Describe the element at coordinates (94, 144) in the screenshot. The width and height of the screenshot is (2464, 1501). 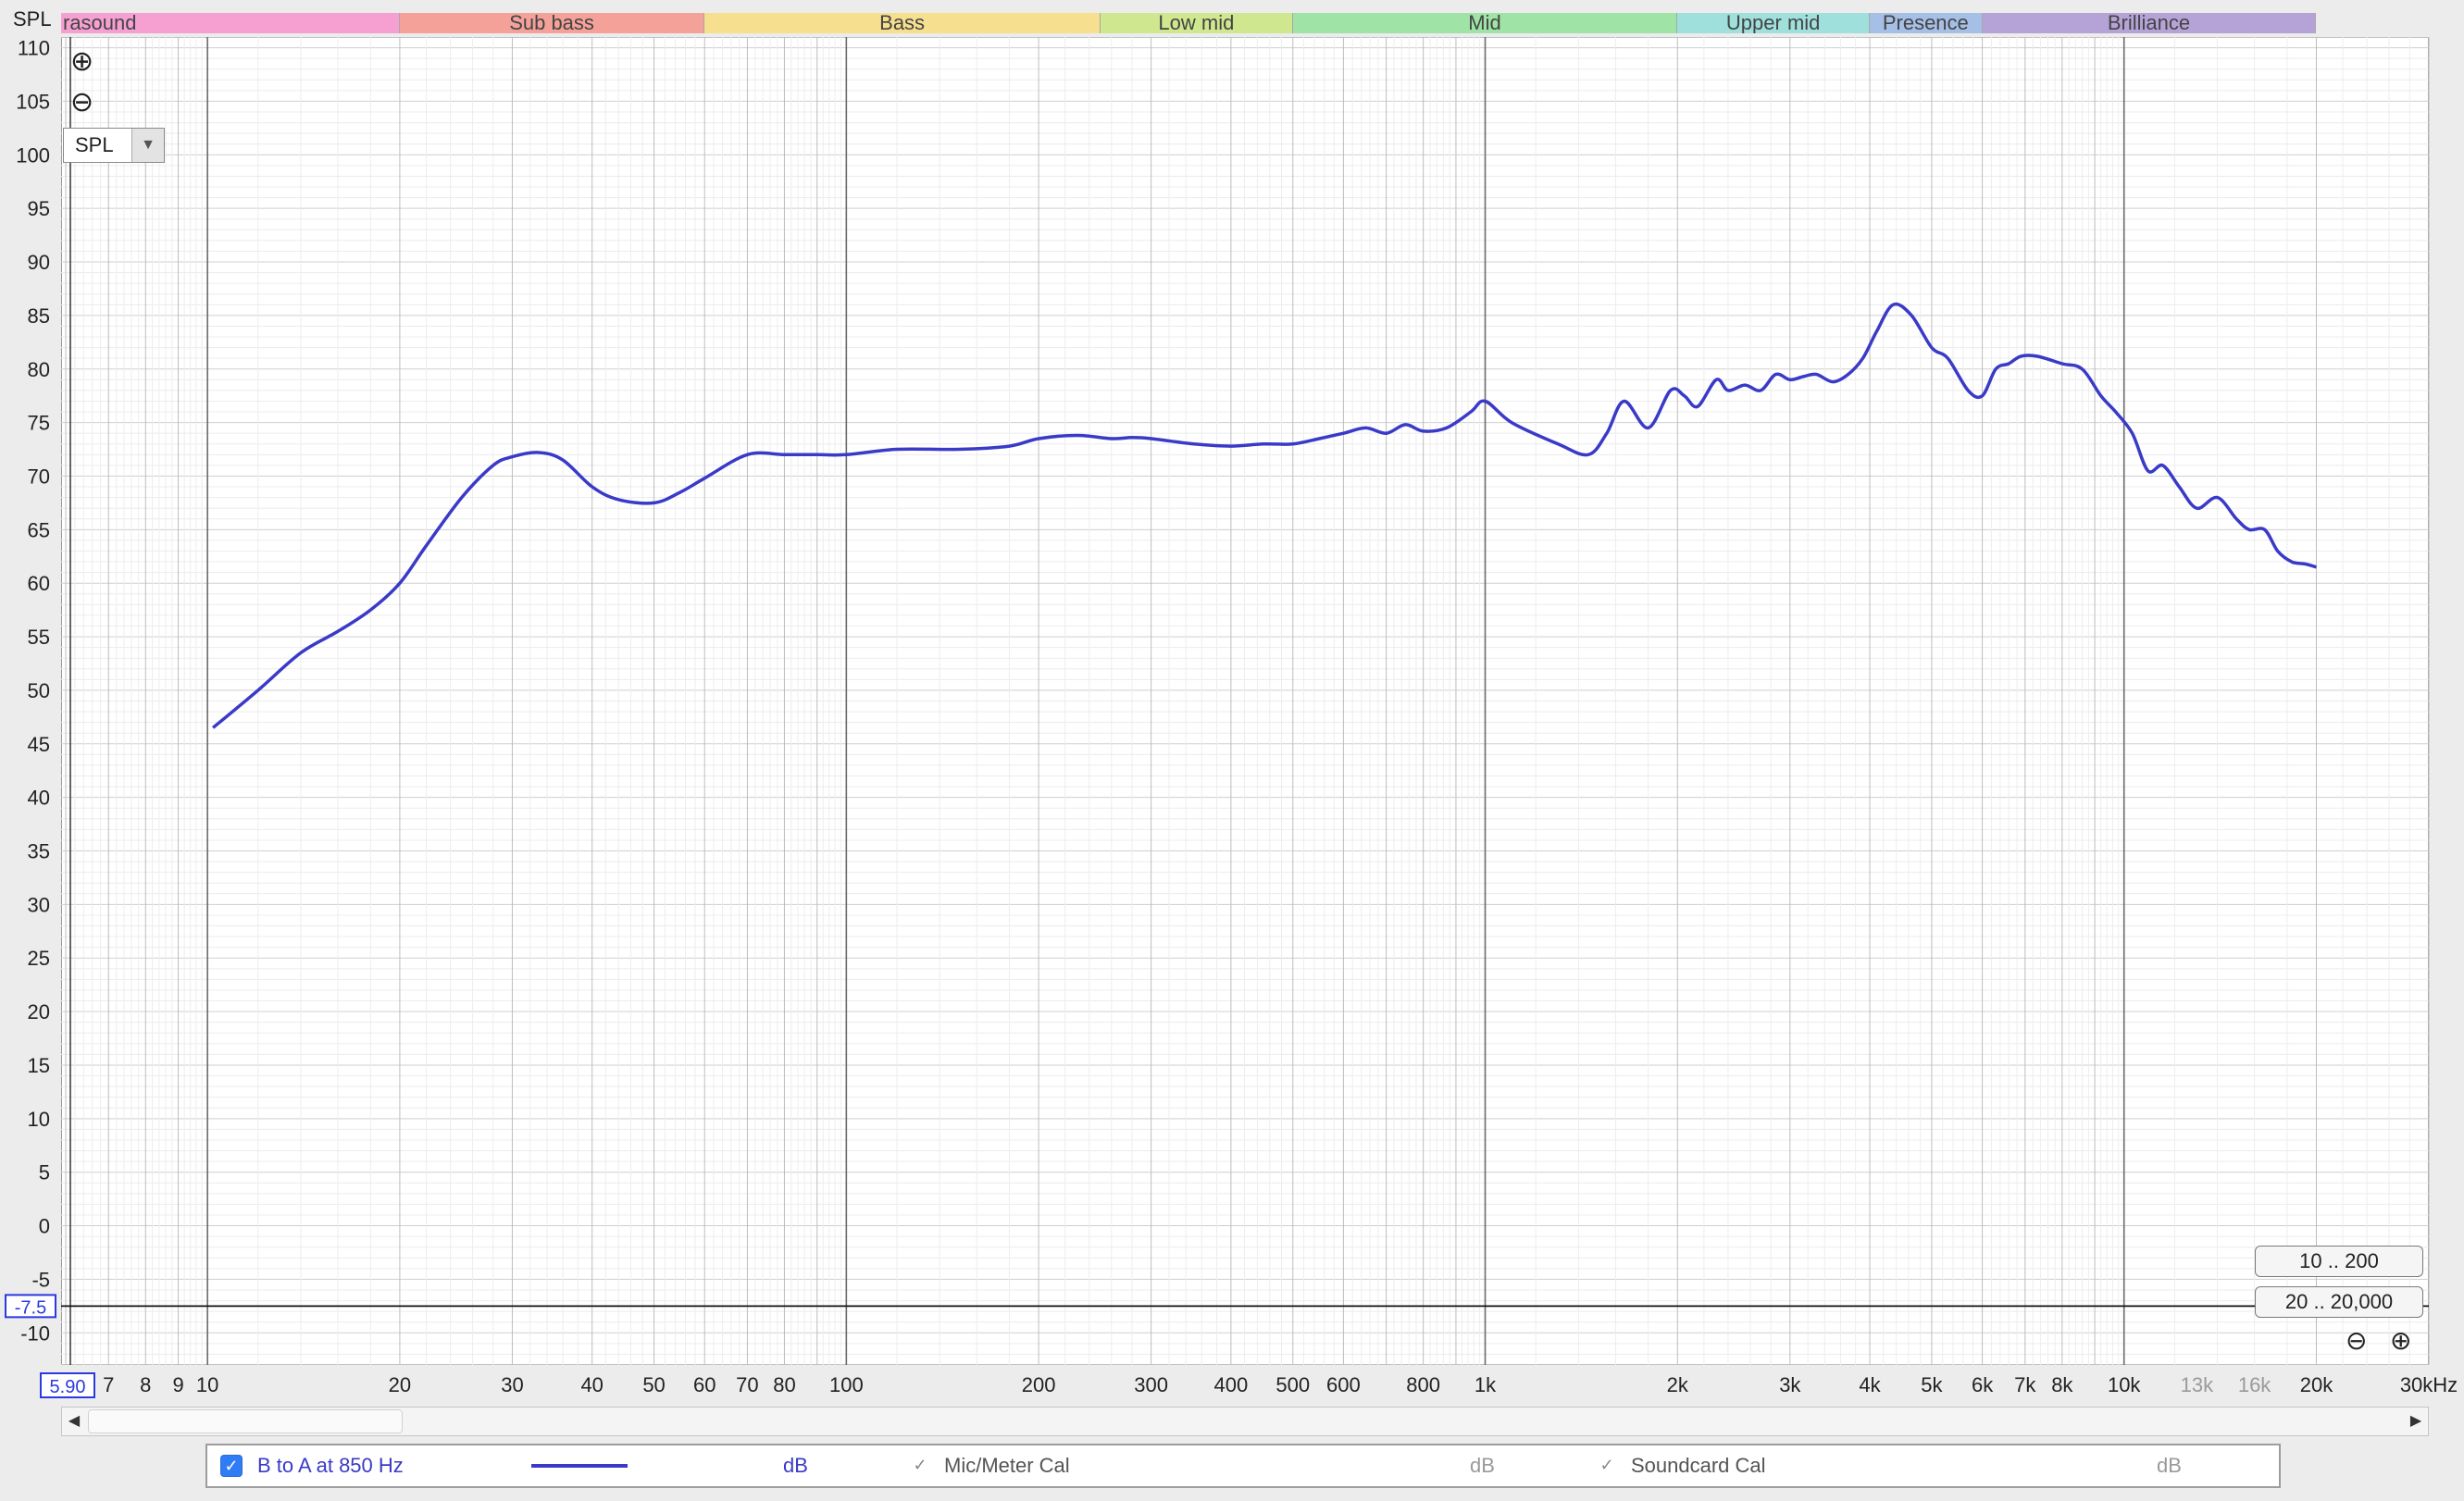
I see `measure-select-value: SPL` at that location.